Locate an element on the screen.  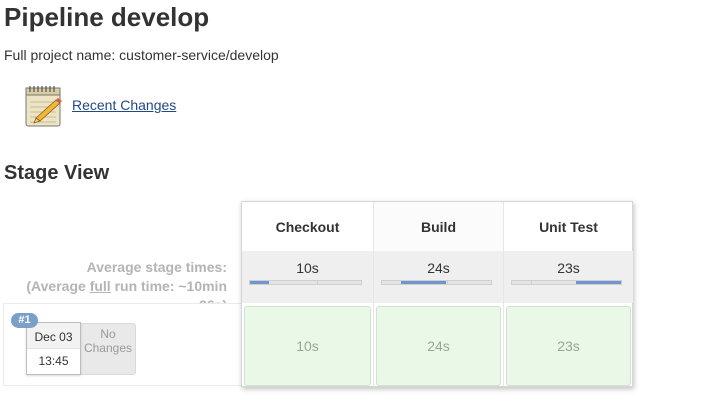
stage-view-title: Stage View is located at coordinates (57, 173).